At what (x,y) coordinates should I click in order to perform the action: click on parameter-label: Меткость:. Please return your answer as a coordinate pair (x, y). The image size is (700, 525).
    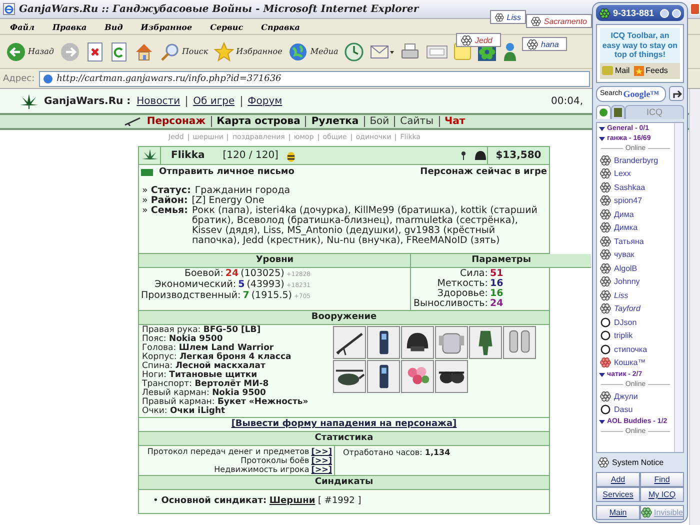
    Looking at the image, I should click on (462, 284).